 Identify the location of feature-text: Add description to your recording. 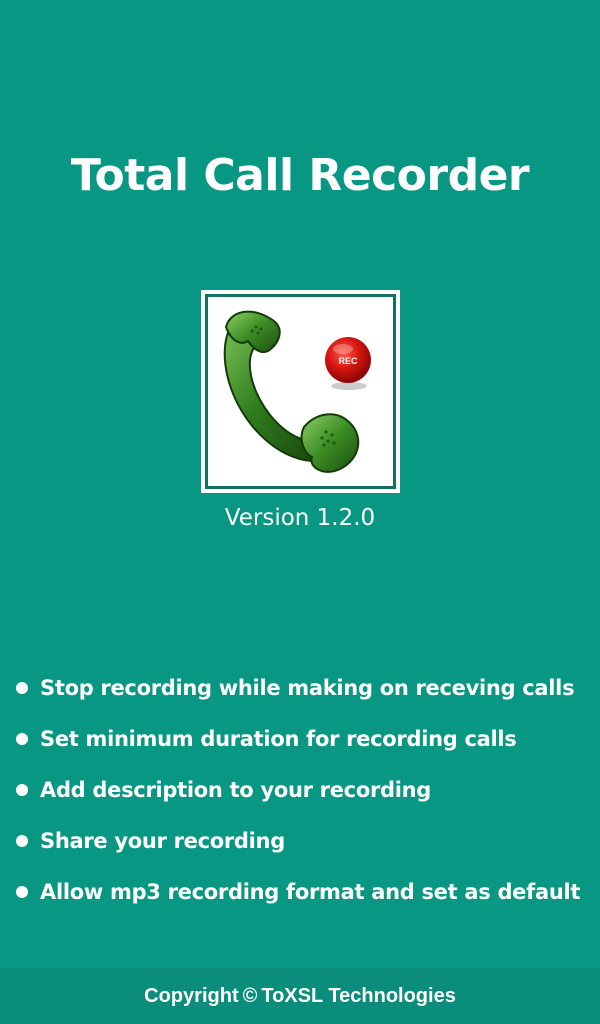
(236, 789).